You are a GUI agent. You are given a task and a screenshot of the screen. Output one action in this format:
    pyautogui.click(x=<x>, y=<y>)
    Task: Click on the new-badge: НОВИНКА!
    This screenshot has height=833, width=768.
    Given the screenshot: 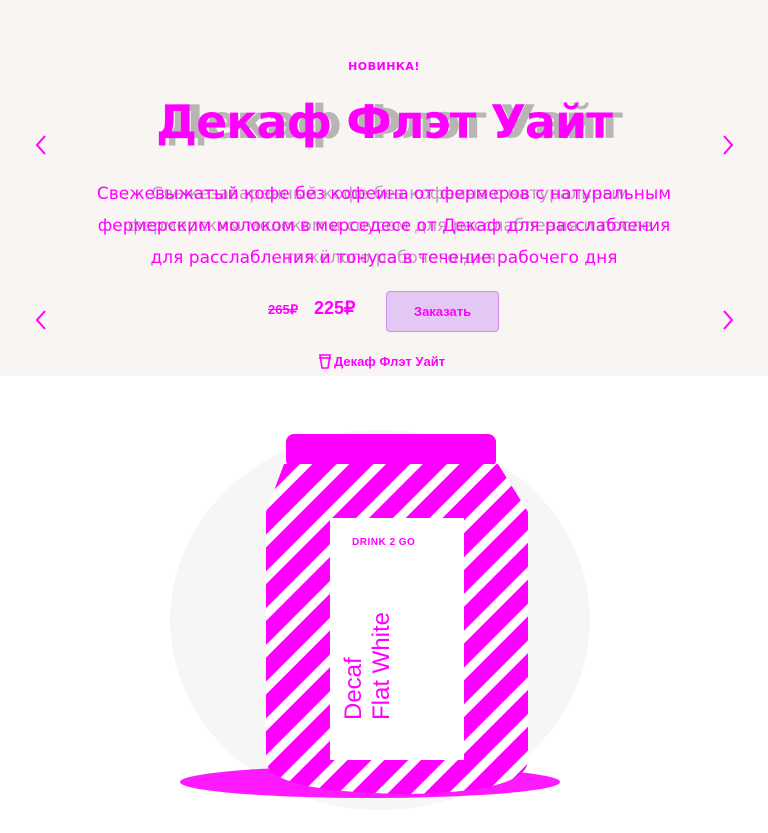 What is the action you would take?
    pyautogui.click(x=384, y=66)
    